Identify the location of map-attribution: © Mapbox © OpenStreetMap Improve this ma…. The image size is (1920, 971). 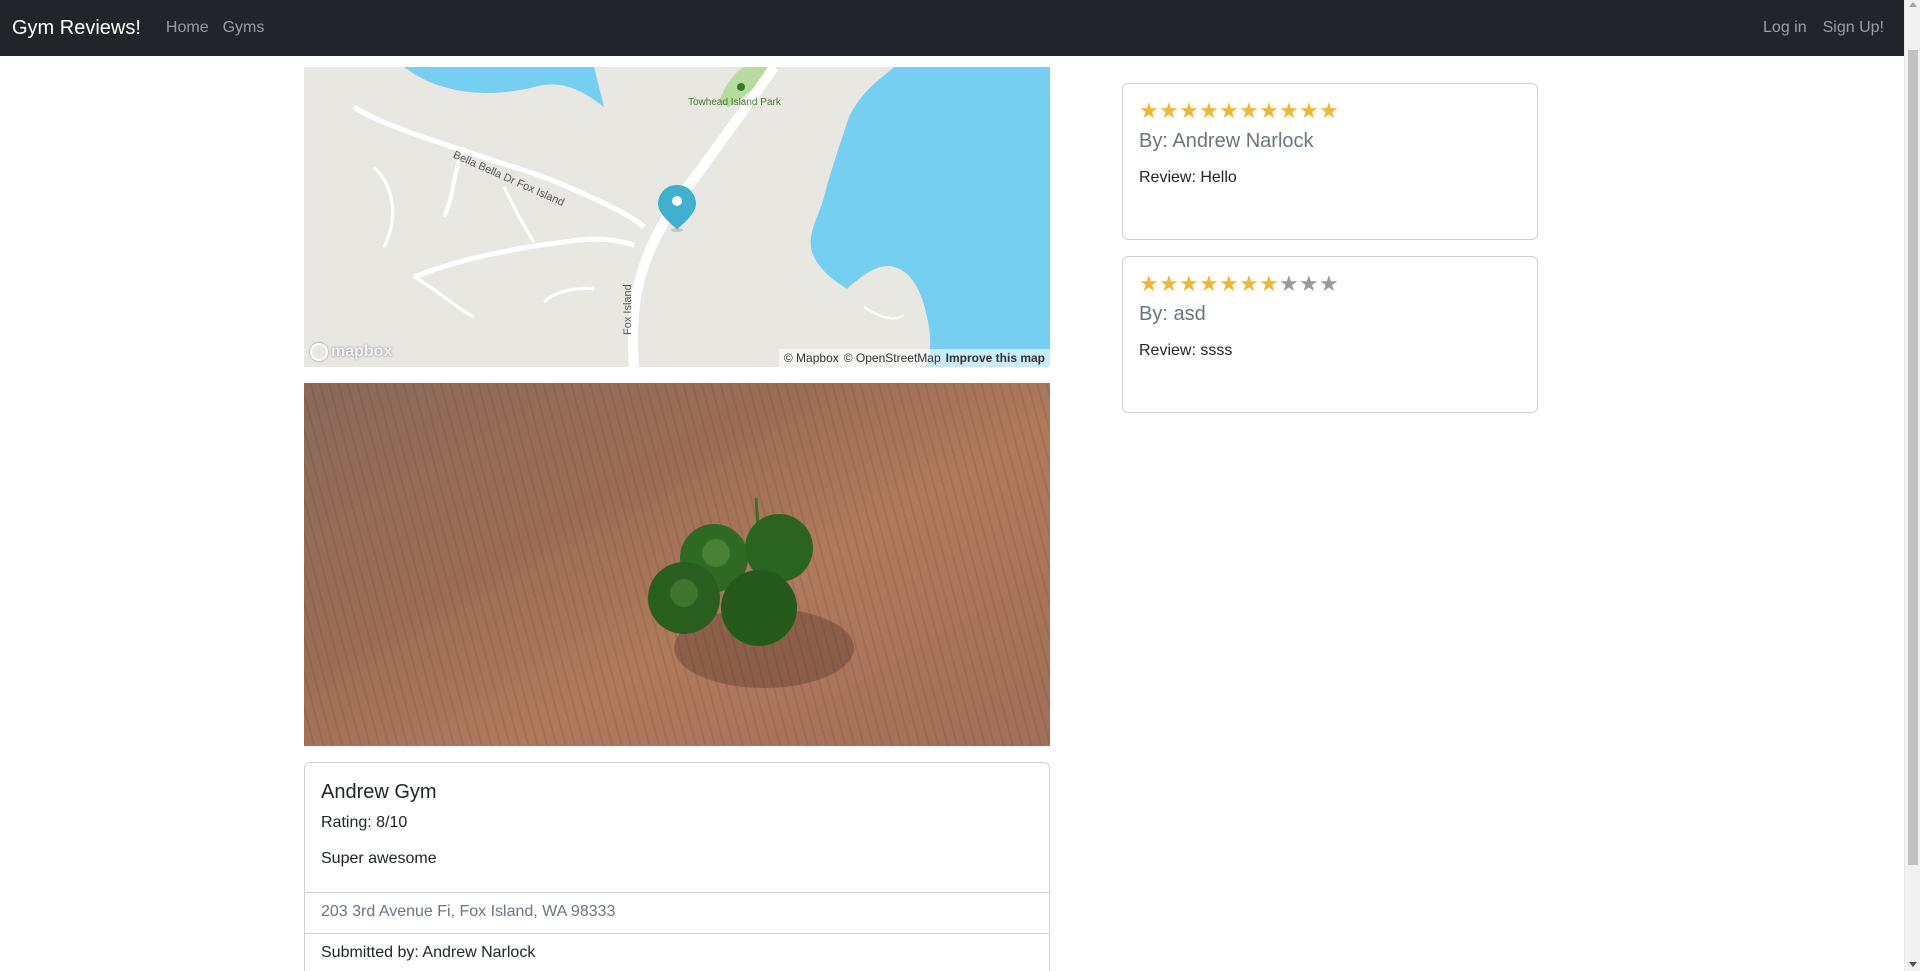
(914, 358).